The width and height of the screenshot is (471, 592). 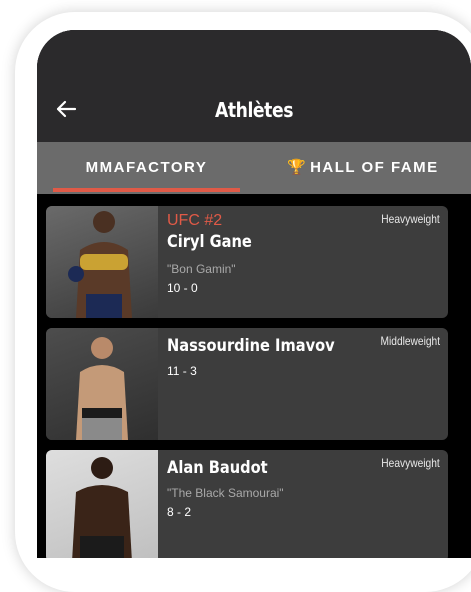 I want to click on athlete-name: Alan Baudot, so click(x=217, y=468).